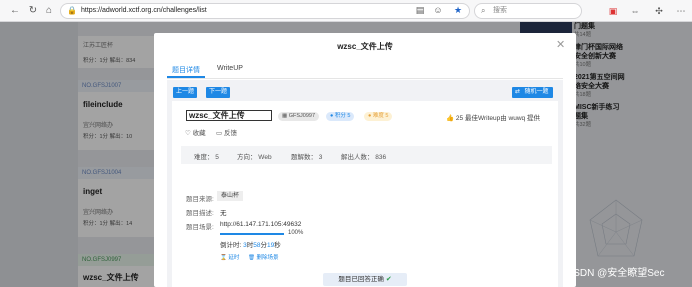 This screenshot has width=692, height=287. I want to click on favorite-button: ♡ 收藏, so click(195, 132).